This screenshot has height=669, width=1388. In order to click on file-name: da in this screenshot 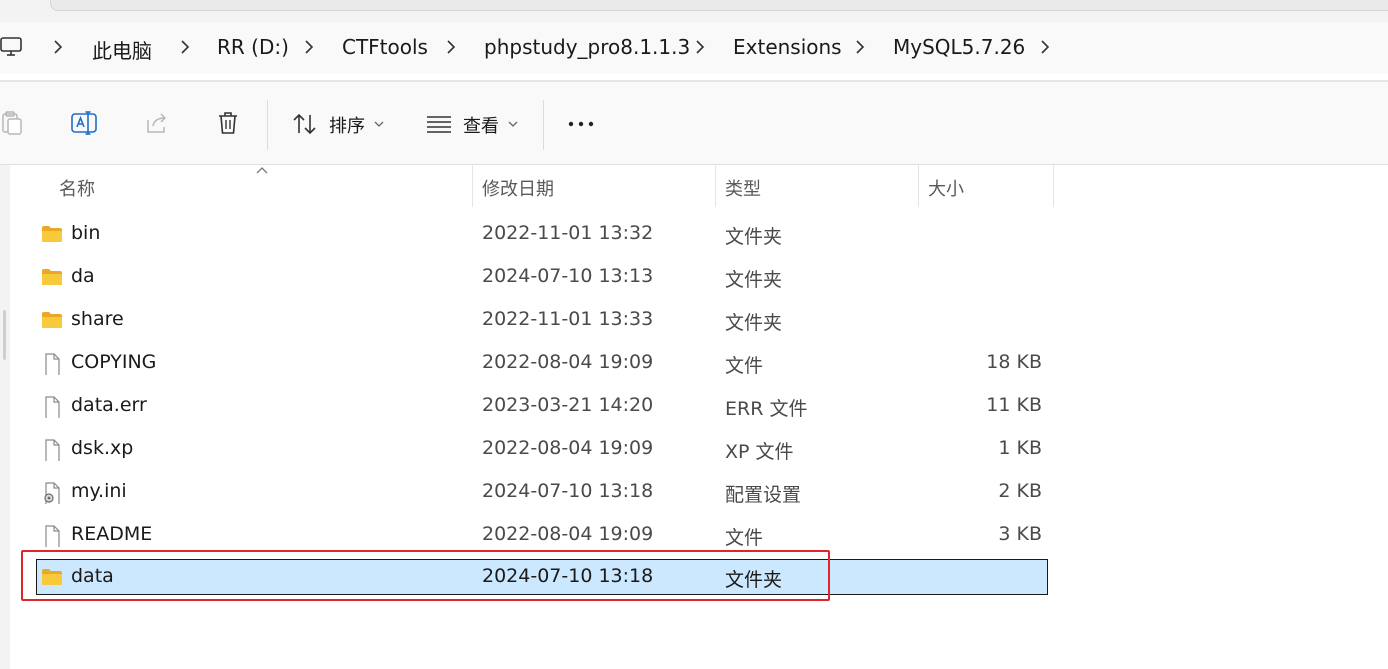, I will do `click(83, 276)`.